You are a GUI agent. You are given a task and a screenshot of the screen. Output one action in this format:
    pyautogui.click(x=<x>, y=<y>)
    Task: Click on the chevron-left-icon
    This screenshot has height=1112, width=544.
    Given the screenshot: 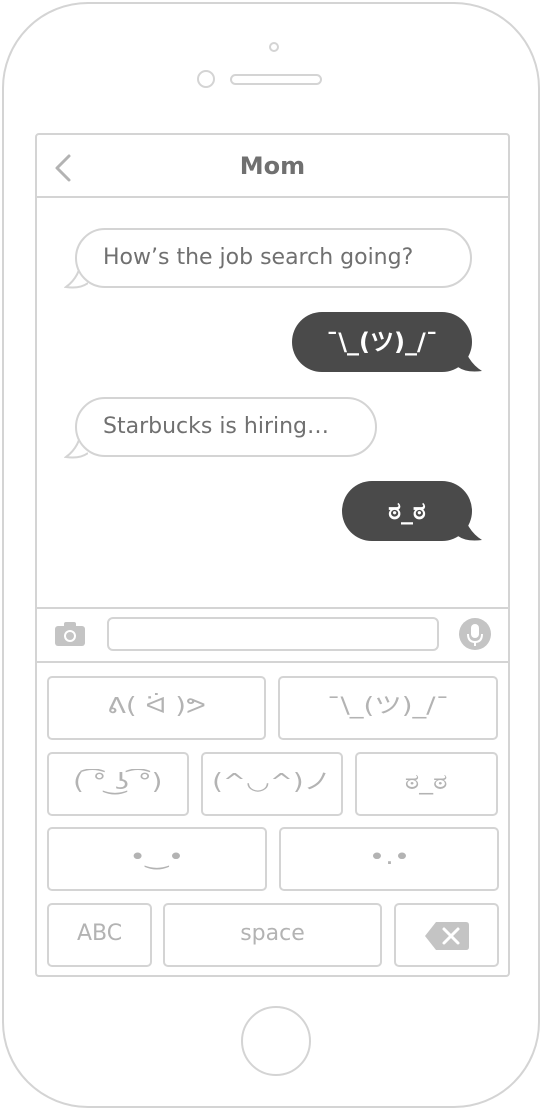 What is the action you would take?
    pyautogui.click(x=63, y=168)
    